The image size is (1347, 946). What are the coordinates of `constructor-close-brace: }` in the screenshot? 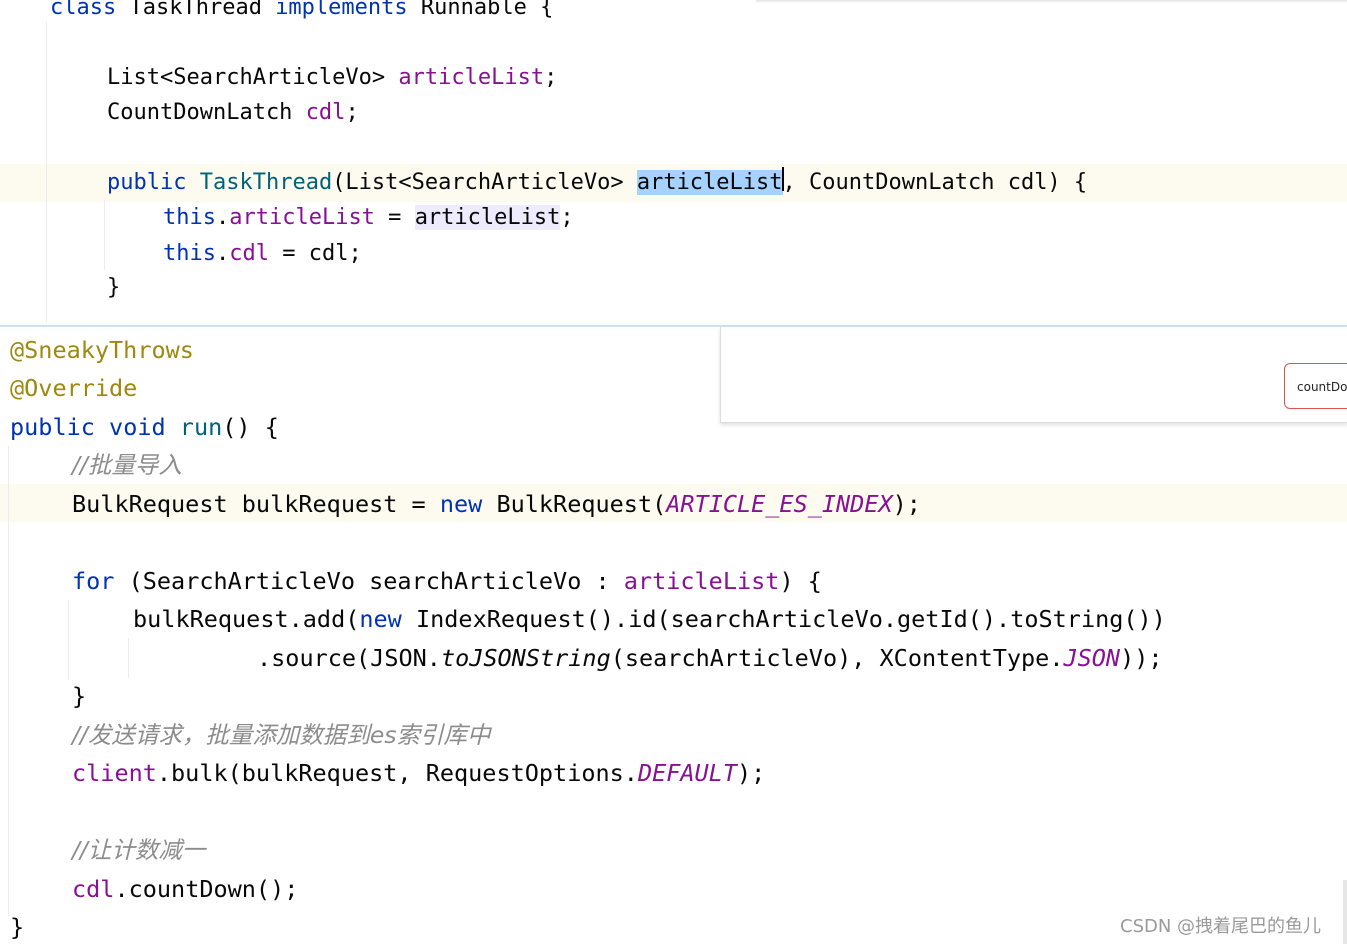 It's located at (114, 287).